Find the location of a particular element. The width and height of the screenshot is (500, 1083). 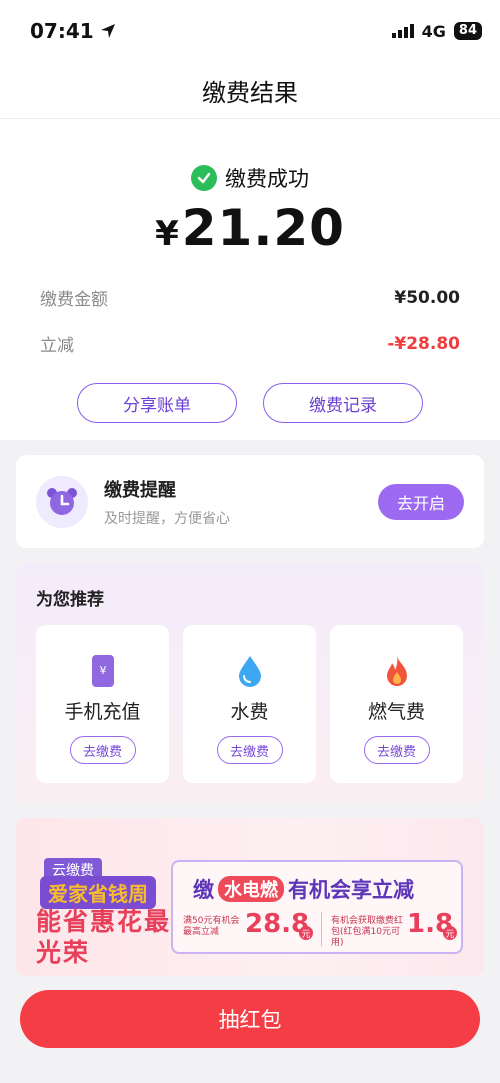

recommend-list: ¥ 手机充值 去缴费 水费 去缴费 燃气费 去缴费 is located at coordinates (249, 704).